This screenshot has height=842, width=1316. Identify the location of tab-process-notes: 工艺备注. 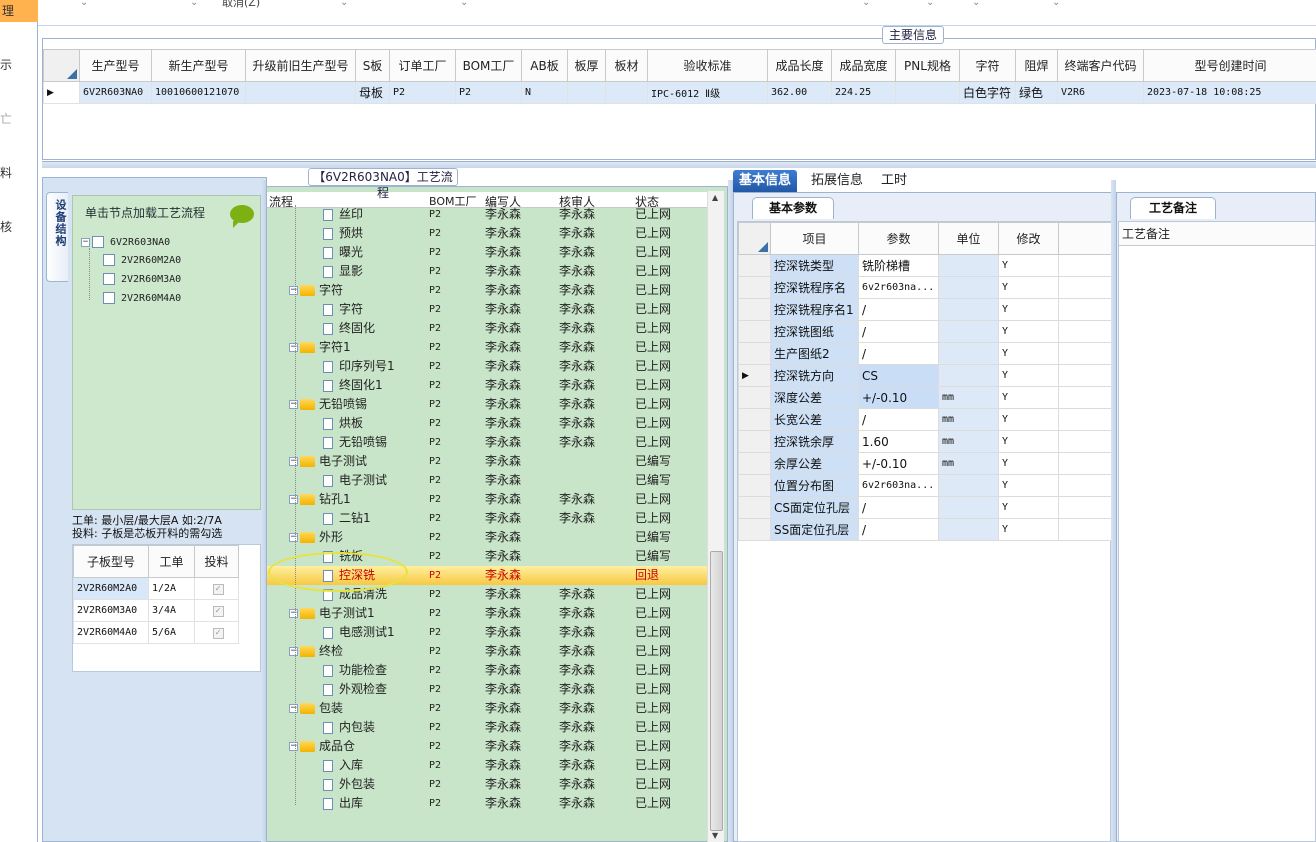
(1173, 208).